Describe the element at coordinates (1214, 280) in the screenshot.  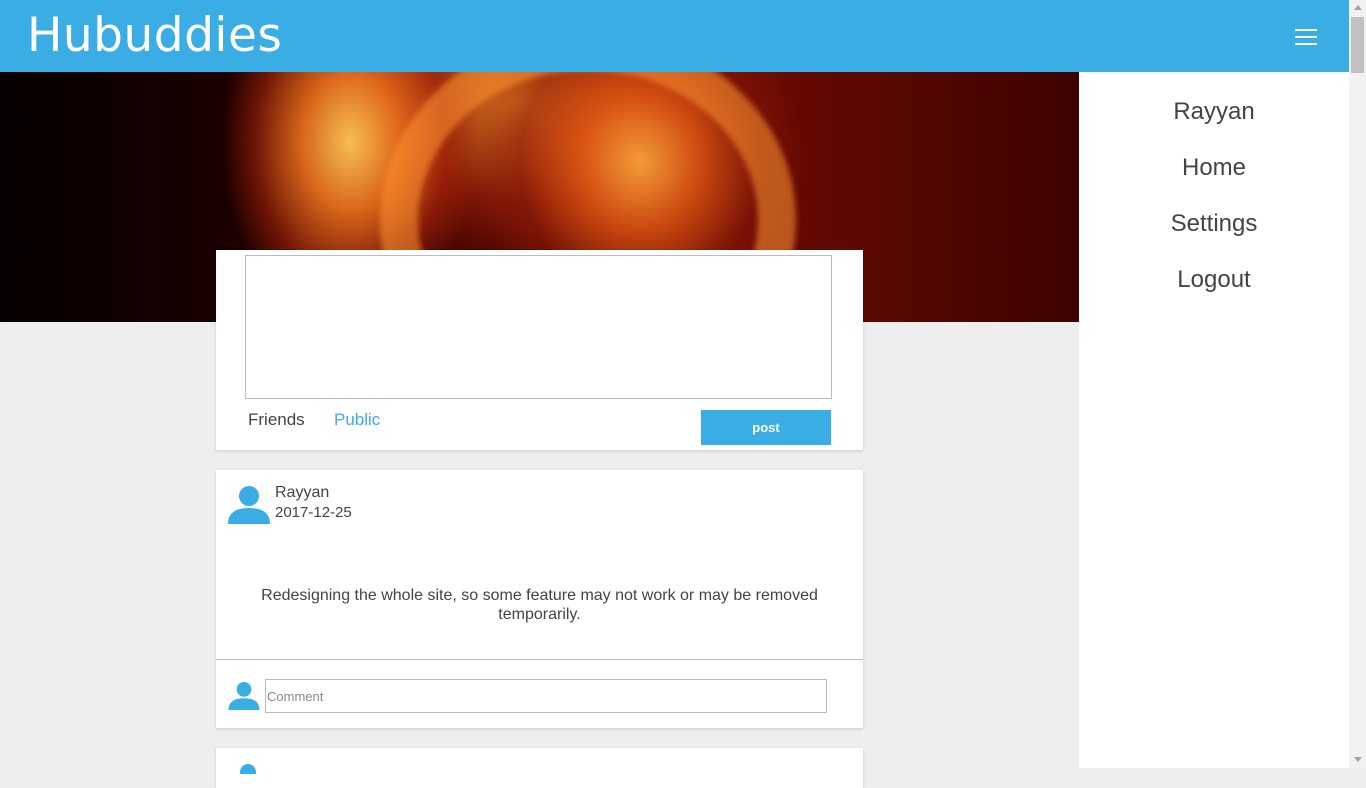
I see `side-menu-item-logout: Logout` at that location.